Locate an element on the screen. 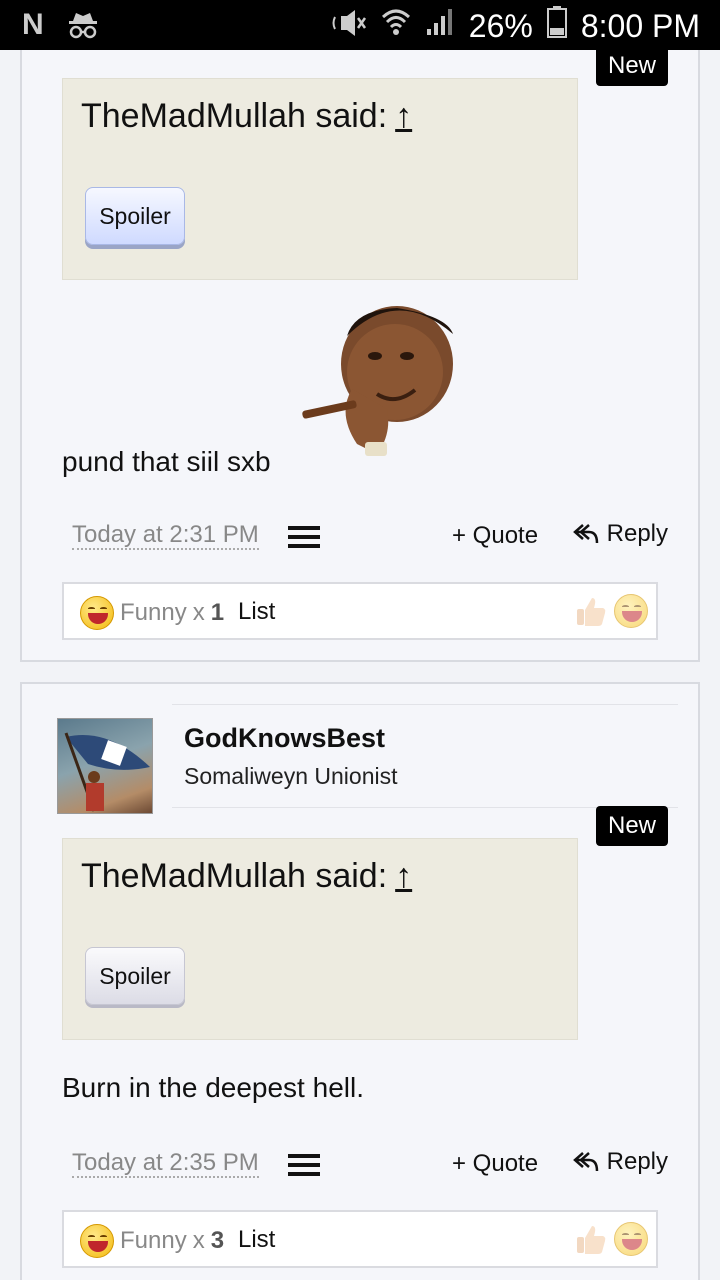 This screenshot has width=720, height=1280. battery-percent: 26% is located at coordinates (500, 25).